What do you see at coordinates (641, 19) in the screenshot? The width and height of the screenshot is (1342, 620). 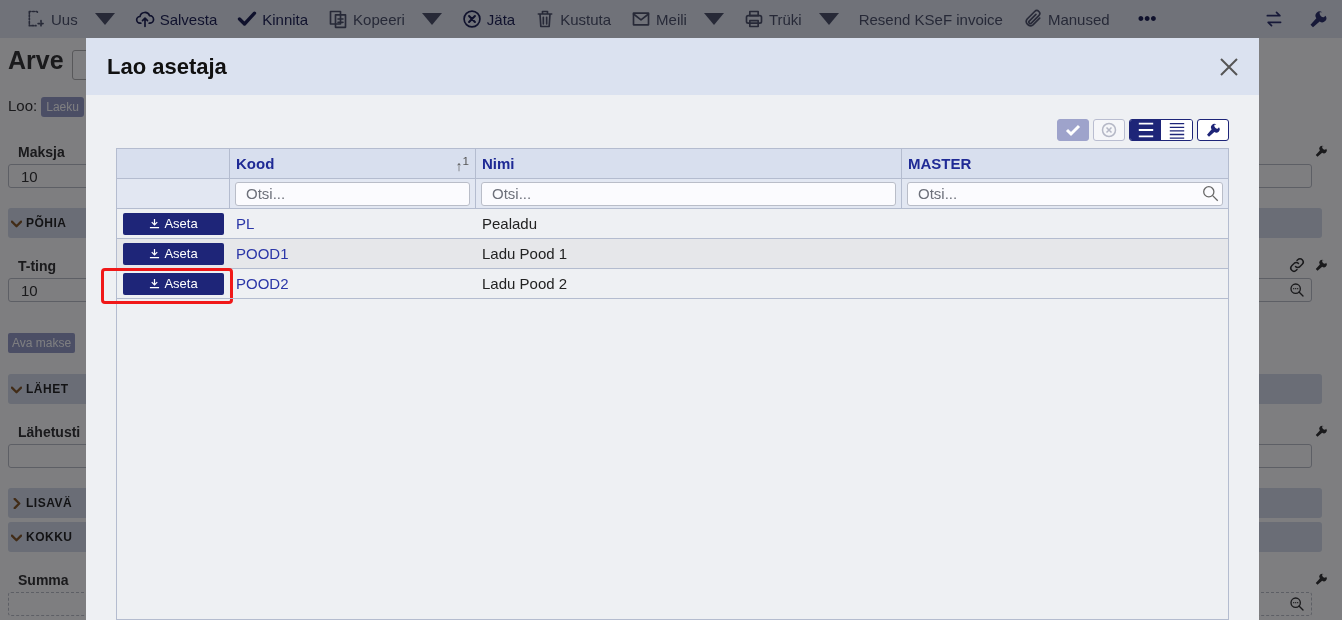 I see `envelope-icon` at bounding box center [641, 19].